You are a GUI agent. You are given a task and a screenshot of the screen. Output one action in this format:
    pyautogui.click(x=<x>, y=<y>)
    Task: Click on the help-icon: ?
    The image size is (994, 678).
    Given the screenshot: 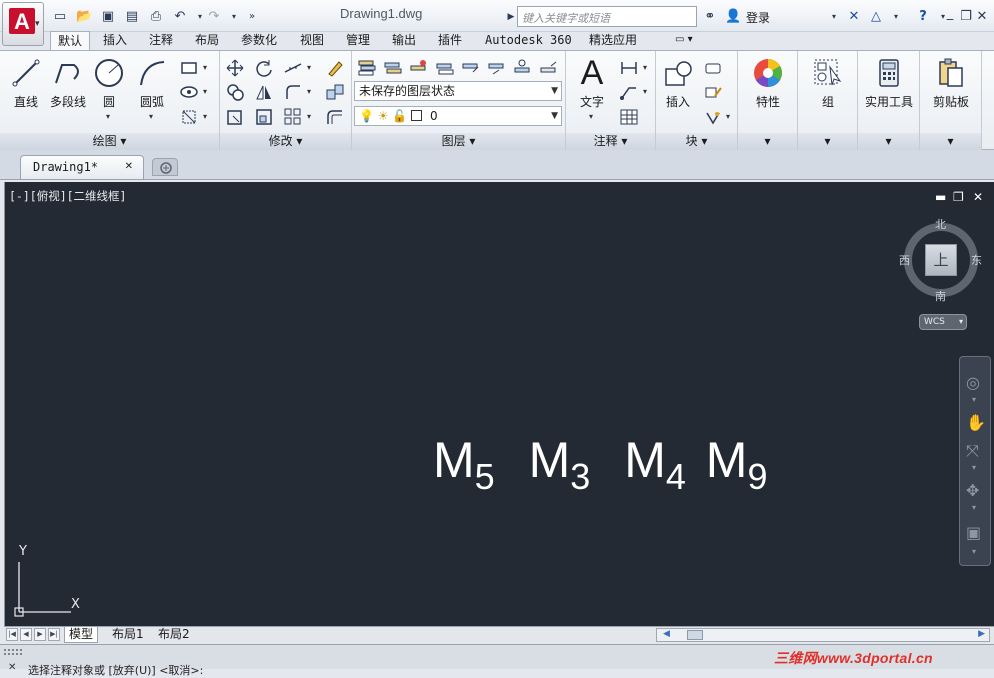 What is the action you would take?
    pyautogui.click(x=923, y=17)
    